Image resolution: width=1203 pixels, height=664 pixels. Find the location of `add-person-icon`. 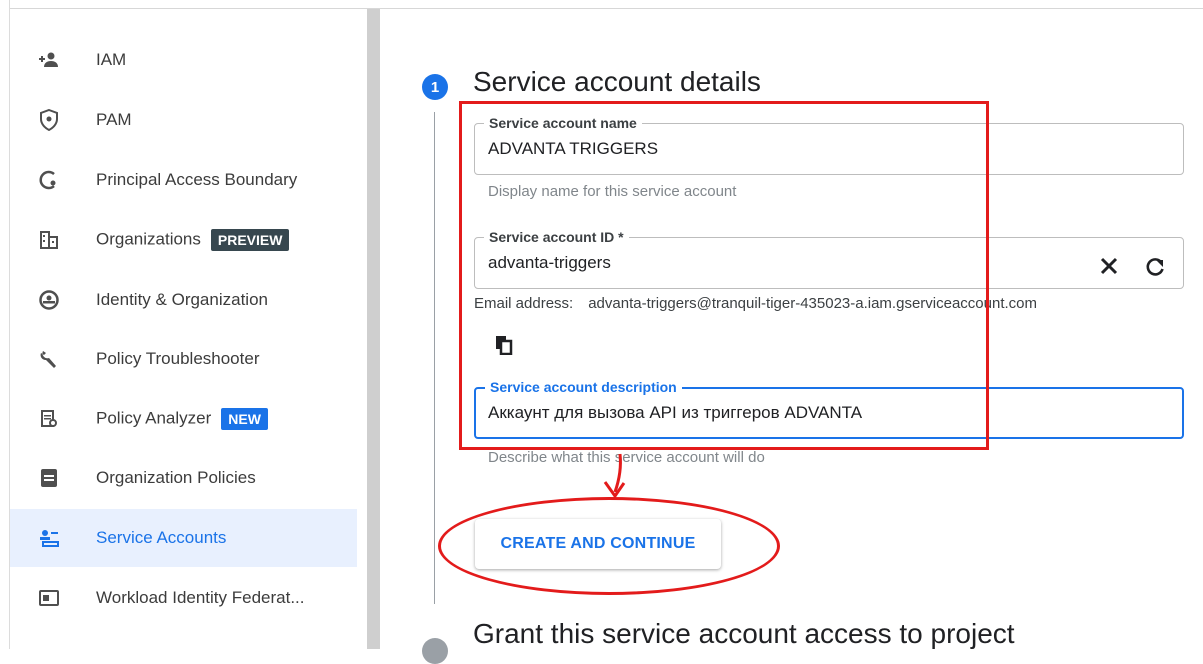

add-person-icon is located at coordinates (49, 60).